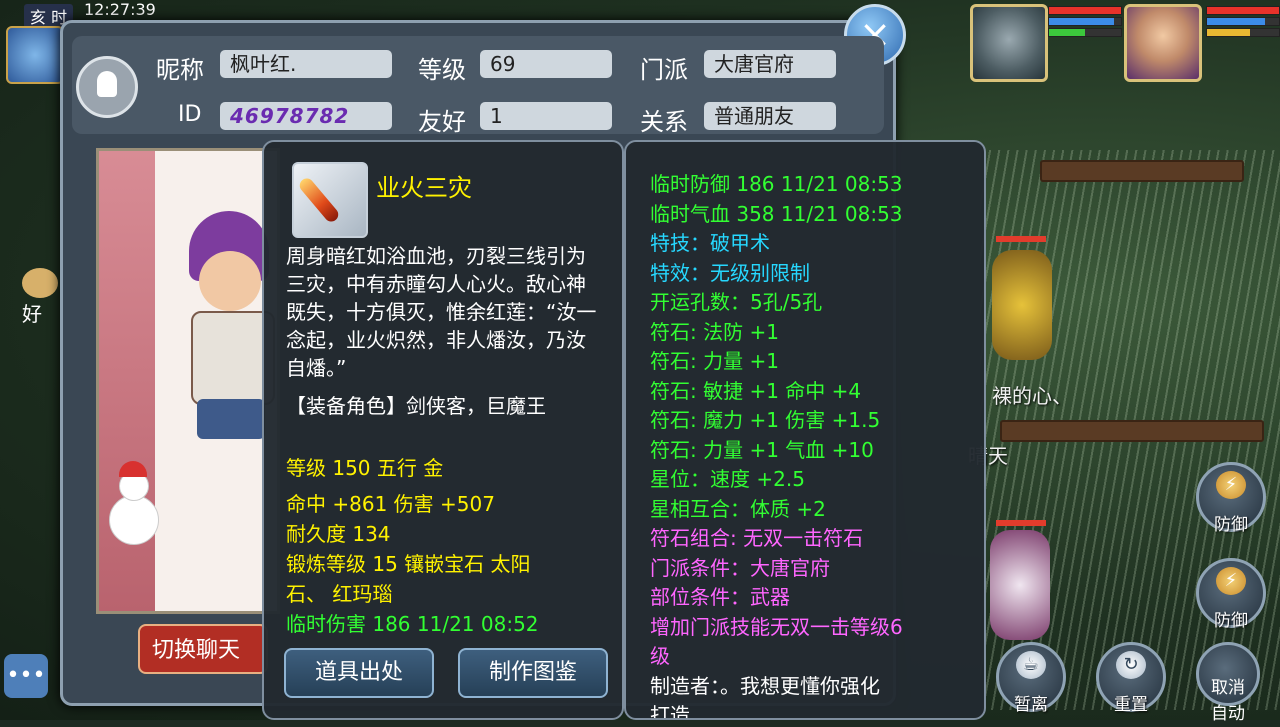 This screenshot has width=1280, height=727. What do you see at coordinates (533, 673) in the screenshot?
I see `craft-guide-button: 制作图鉴` at bounding box center [533, 673].